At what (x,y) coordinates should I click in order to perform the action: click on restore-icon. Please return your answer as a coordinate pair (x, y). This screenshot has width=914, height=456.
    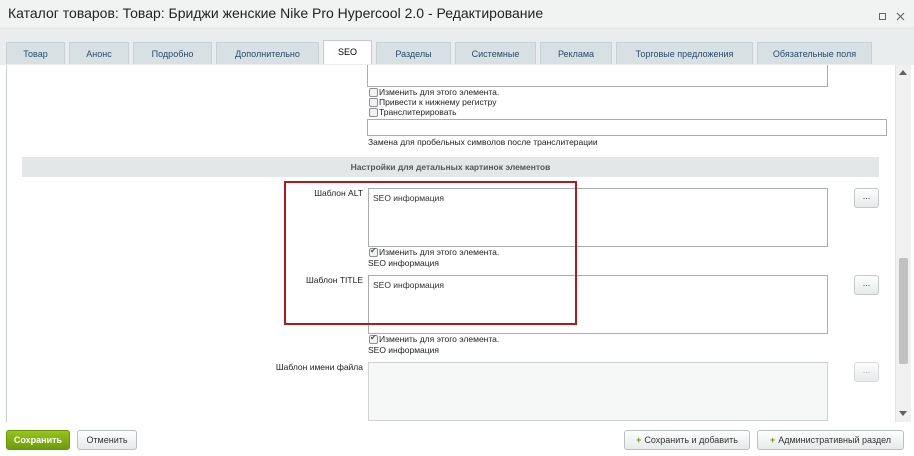
    Looking at the image, I should click on (882, 14).